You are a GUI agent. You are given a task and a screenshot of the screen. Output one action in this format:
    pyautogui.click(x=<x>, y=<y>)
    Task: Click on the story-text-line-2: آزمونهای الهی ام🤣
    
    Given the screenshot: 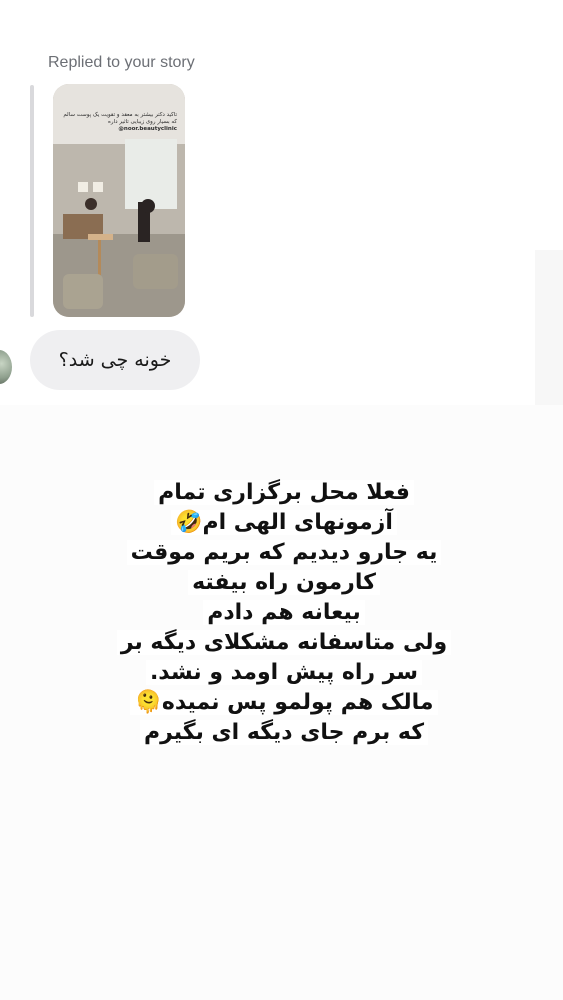 What is the action you would take?
    pyautogui.click(x=284, y=522)
    